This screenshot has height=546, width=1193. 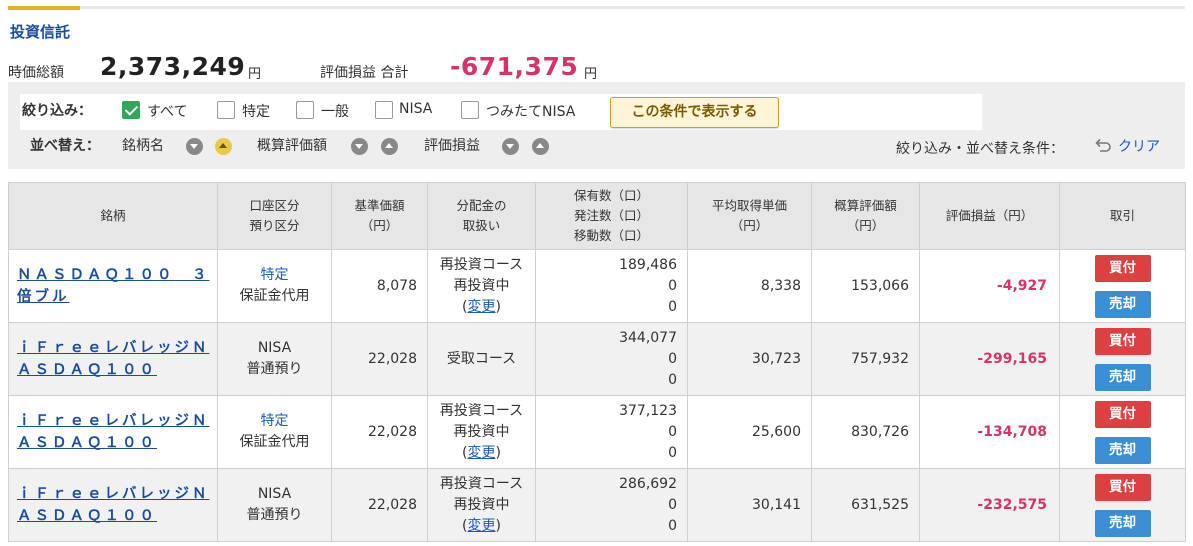 I want to click on sort-pl-desc-icon, so click(x=510, y=146).